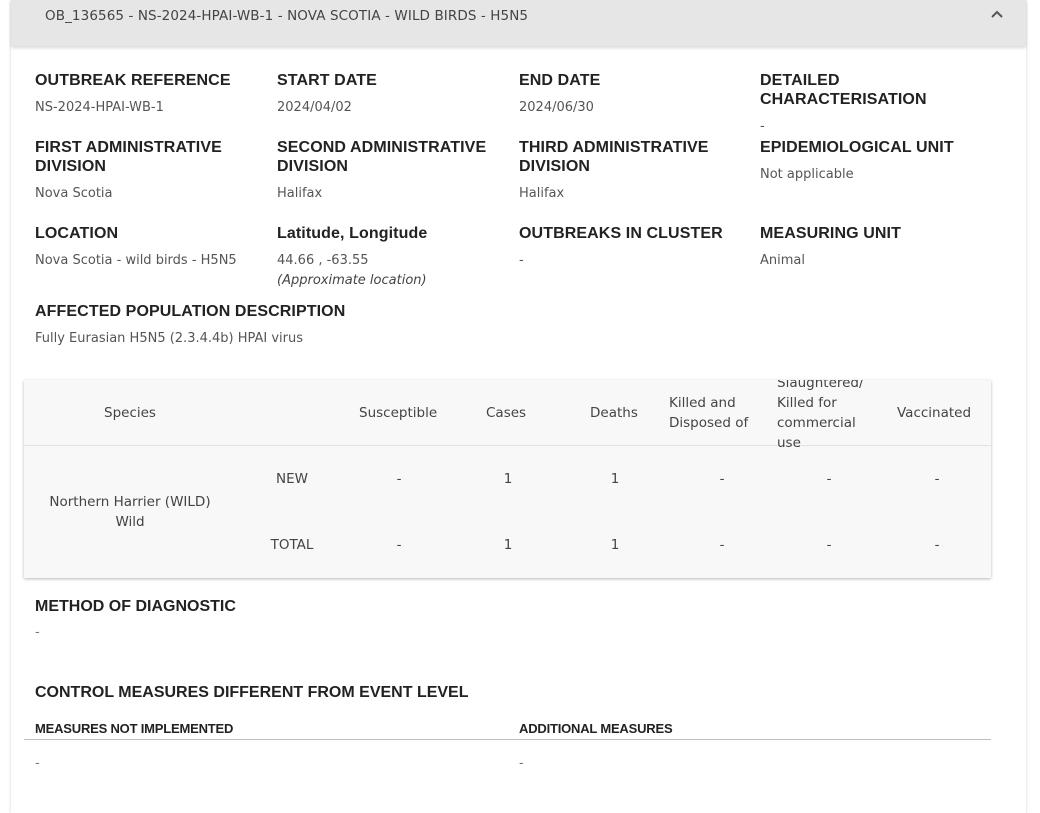 This screenshot has width=1040, height=813. What do you see at coordinates (323, 260) in the screenshot?
I see `lat-long-coordinates: 44.66 , -63.55` at bounding box center [323, 260].